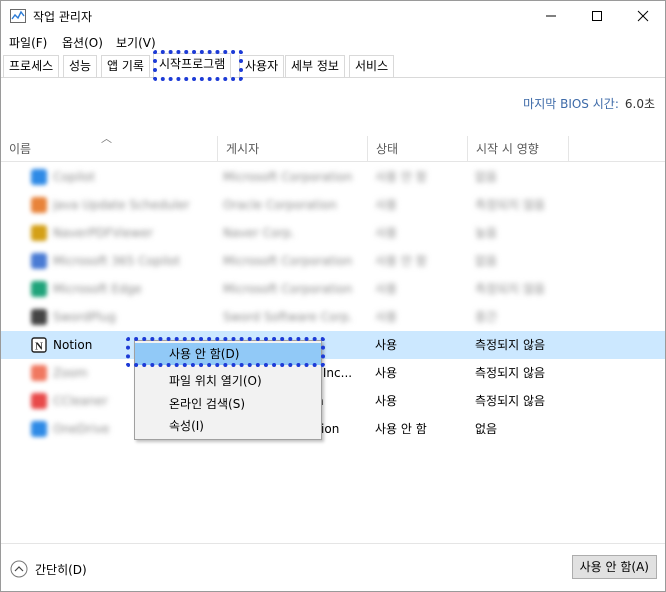 The width and height of the screenshot is (666, 592). Describe the element at coordinates (117, 261) in the screenshot. I see `row-name: Microsoft 365 Copilot` at that location.